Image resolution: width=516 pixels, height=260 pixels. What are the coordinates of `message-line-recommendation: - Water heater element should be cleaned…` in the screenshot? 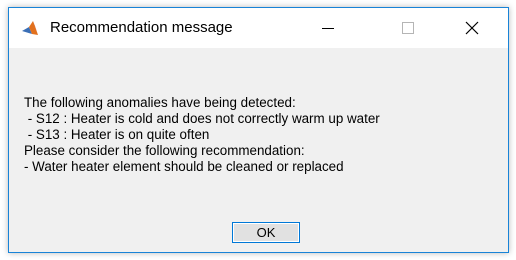 It's located at (184, 166).